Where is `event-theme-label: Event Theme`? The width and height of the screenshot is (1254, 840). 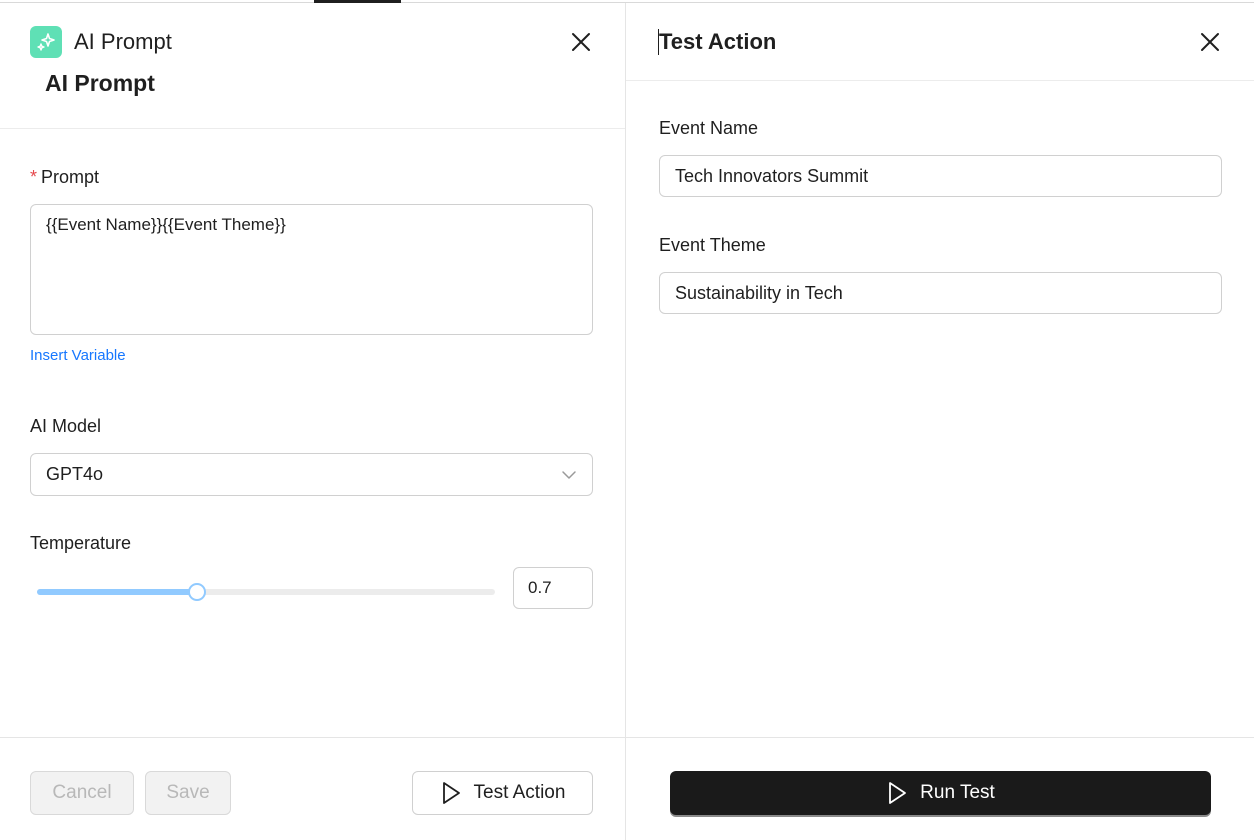 event-theme-label: Event Theme is located at coordinates (712, 245).